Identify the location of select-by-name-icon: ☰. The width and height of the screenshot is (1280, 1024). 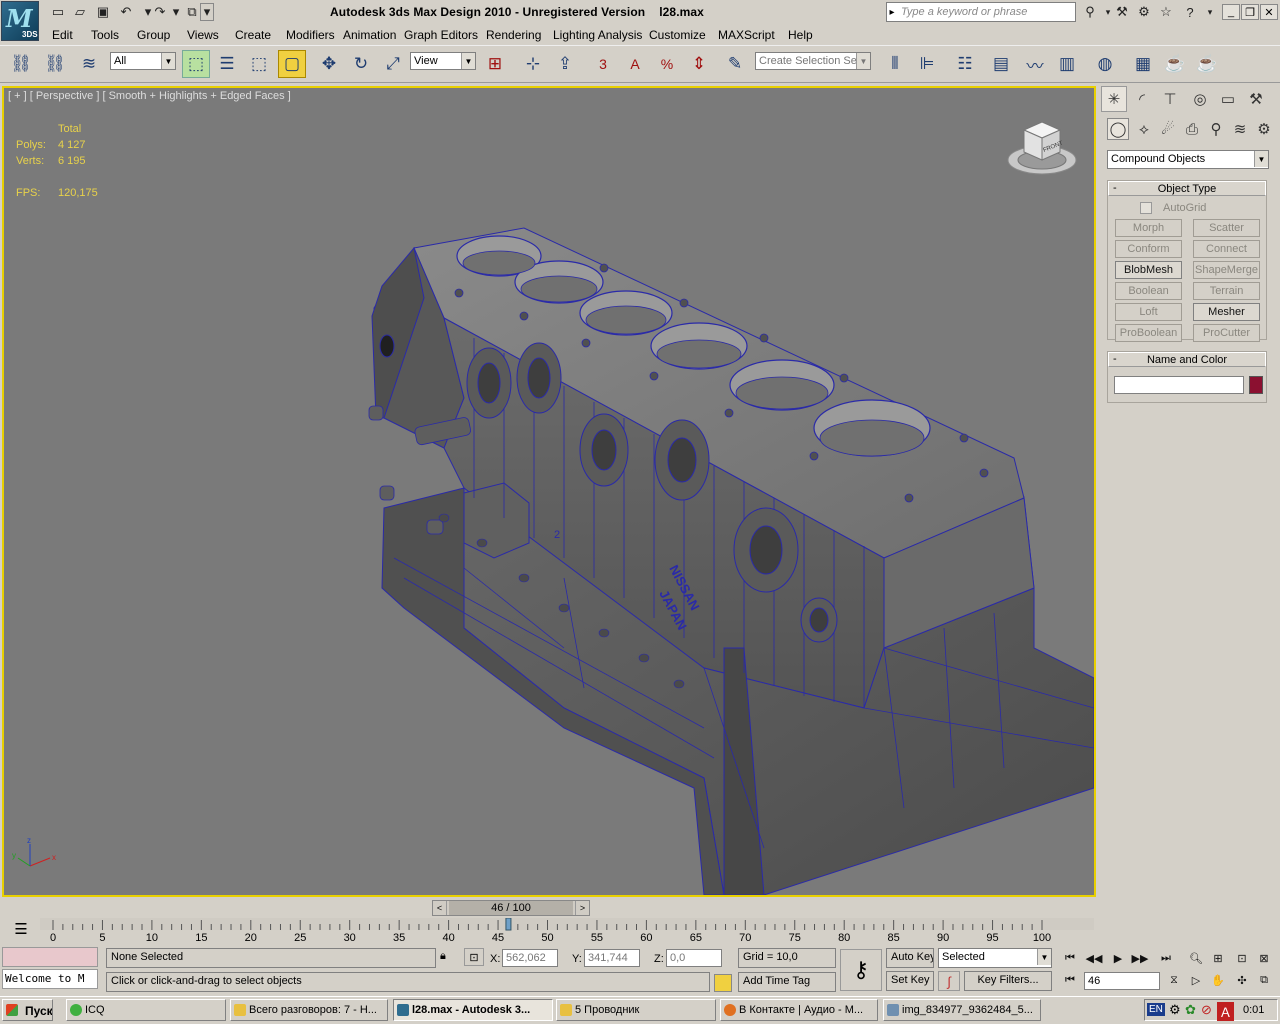
(227, 64).